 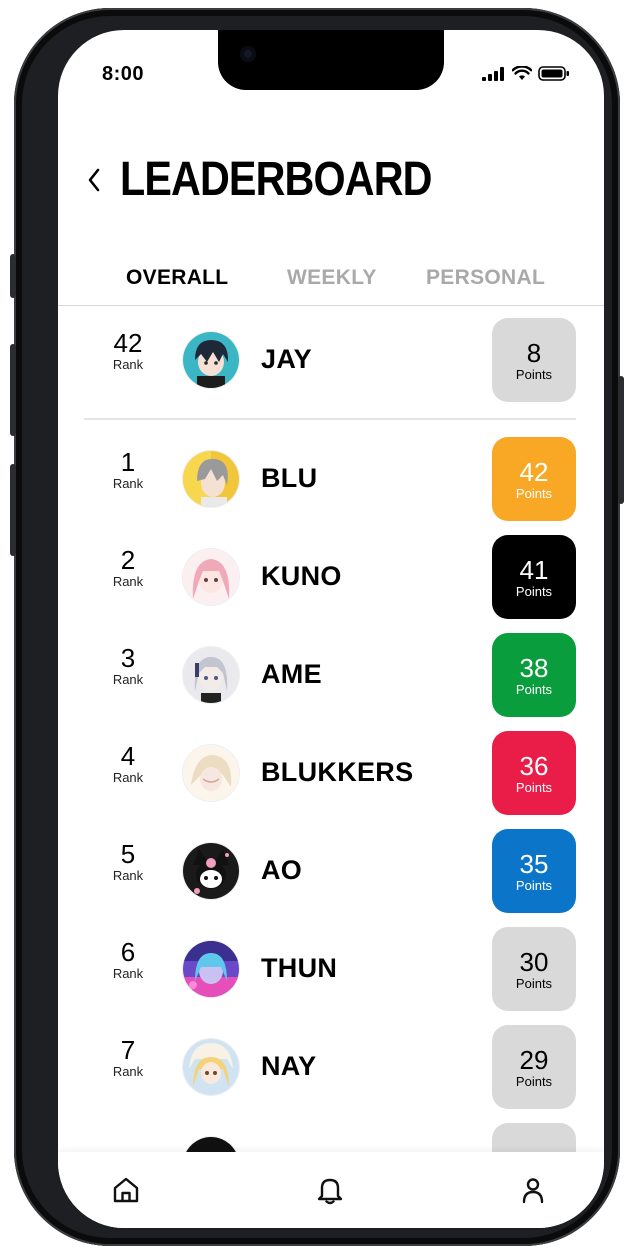 What do you see at coordinates (534, 1060) in the screenshot?
I see `points-value: 29` at bounding box center [534, 1060].